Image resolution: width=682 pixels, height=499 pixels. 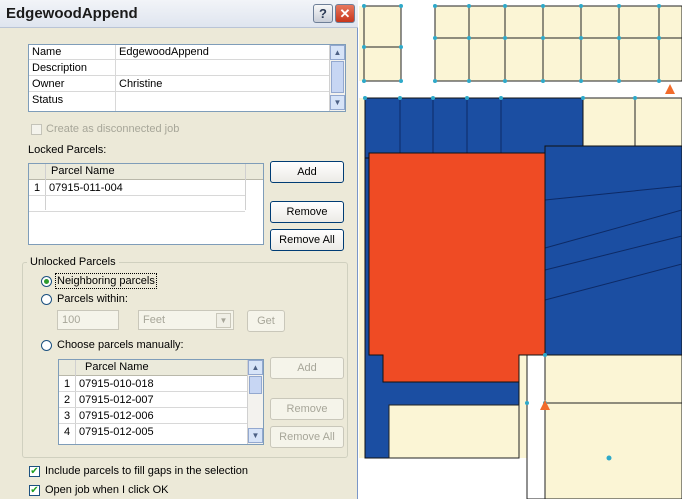 What do you see at coordinates (46, 281) in the screenshot?
I see `neighboring-parcels-radio` at bounding box center [46, 281].